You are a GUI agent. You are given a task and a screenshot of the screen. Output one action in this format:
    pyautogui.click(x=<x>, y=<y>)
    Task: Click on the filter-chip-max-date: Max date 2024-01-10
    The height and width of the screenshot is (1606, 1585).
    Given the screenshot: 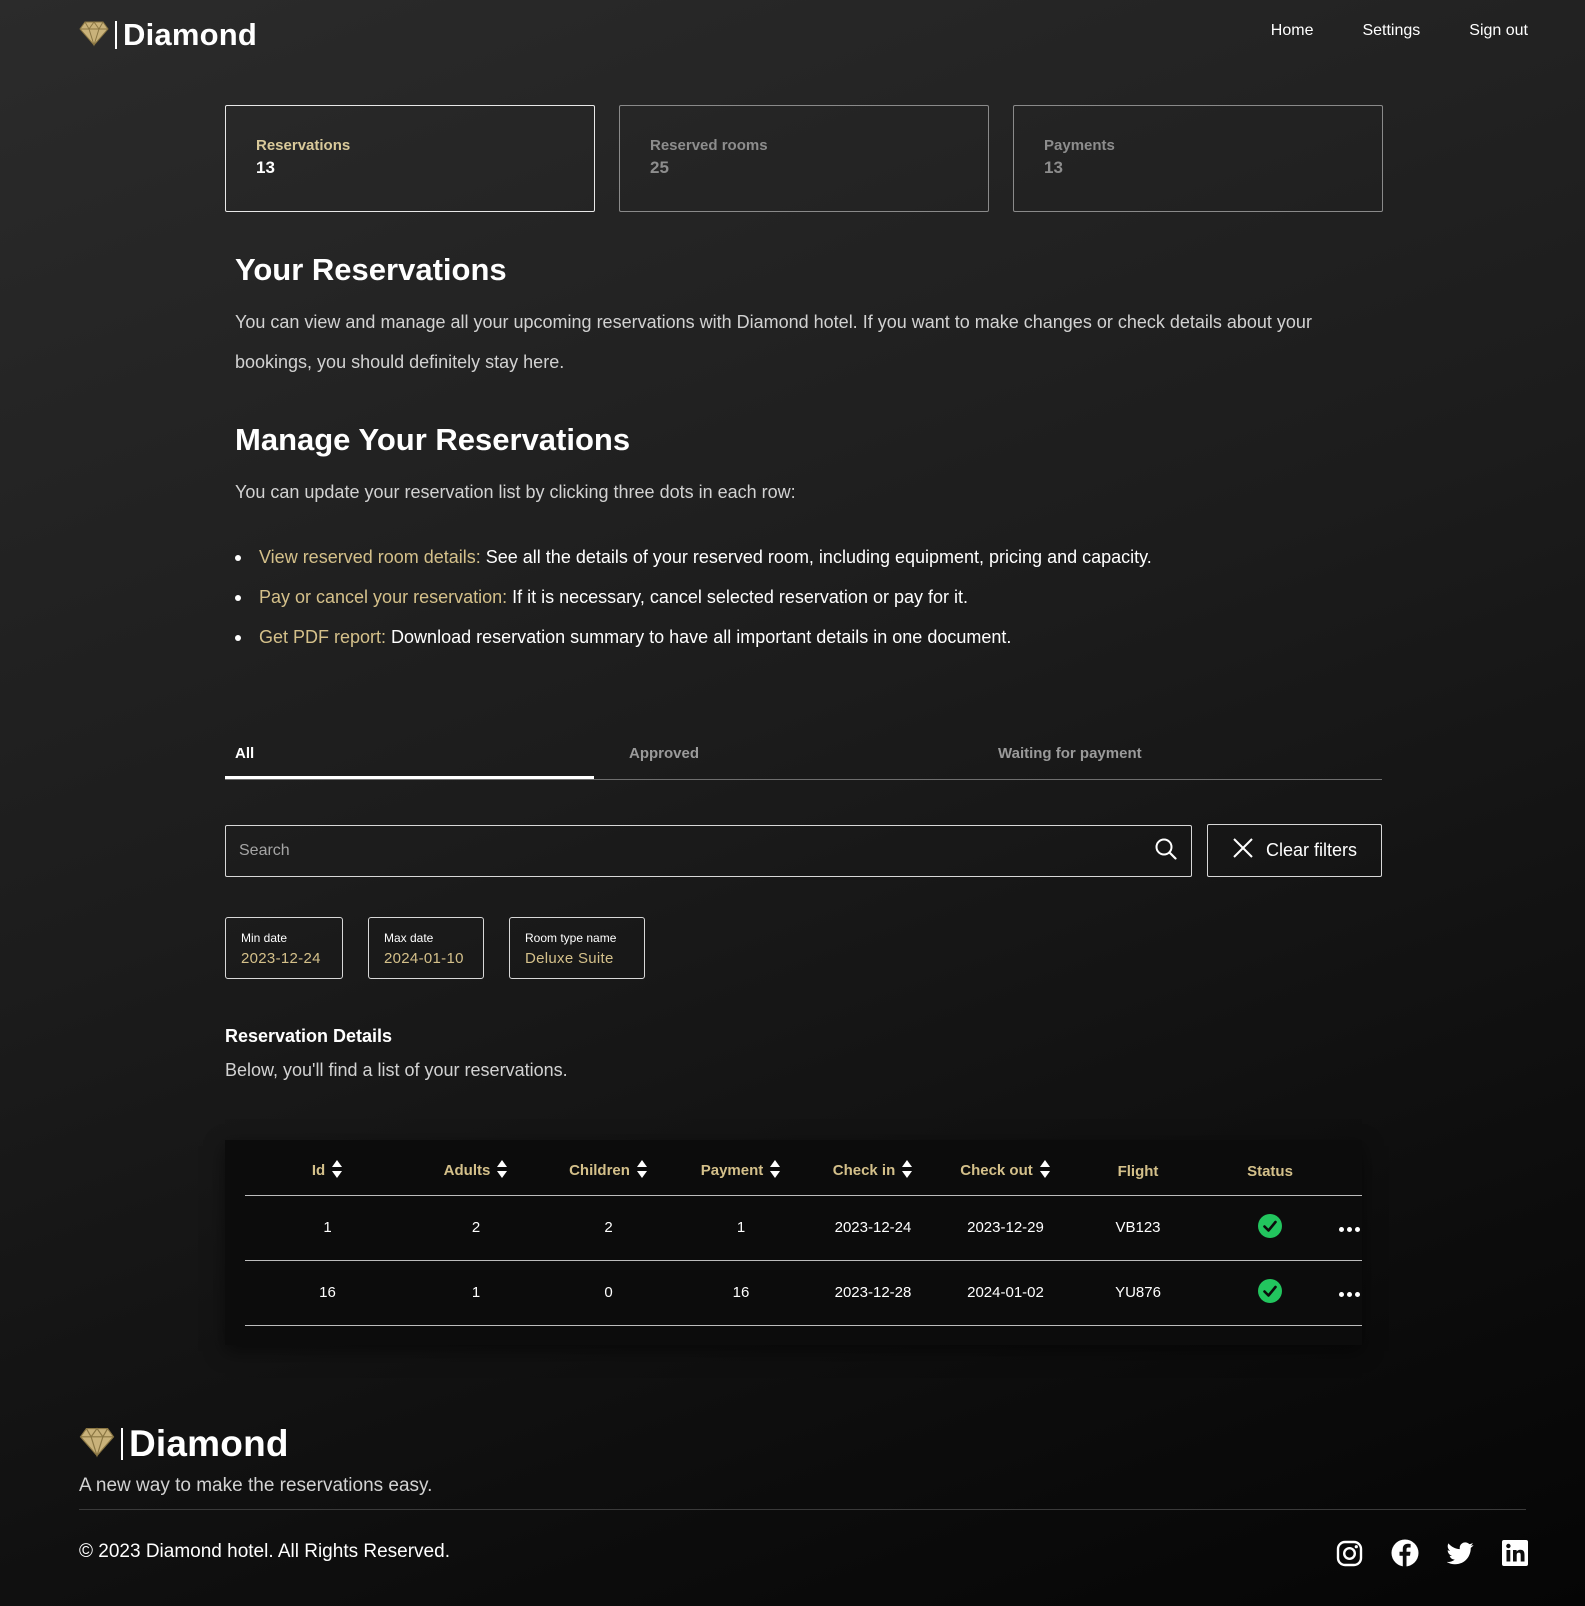 What is the action you would take?
    pyautogui.click(x=426, y=948)
    